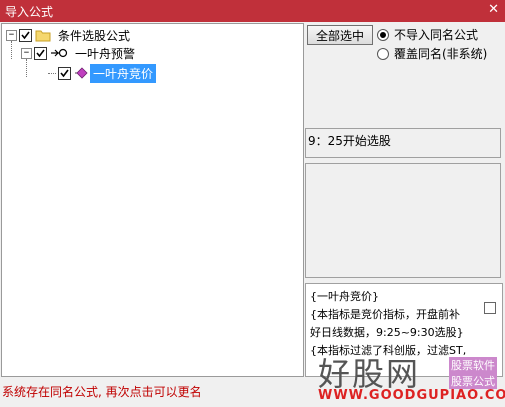  I want to click on tree-label-root: 条件选股公式, so click(94, 35).